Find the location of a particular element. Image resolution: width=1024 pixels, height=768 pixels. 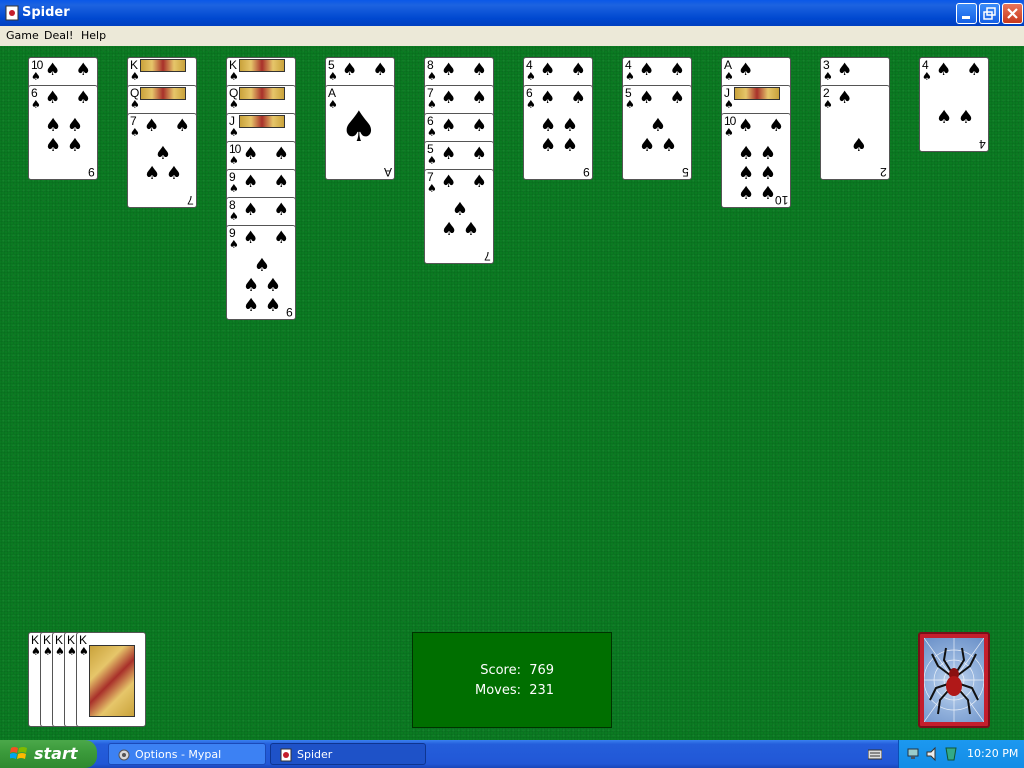

tableau-card: 9 ♠ ♠ ♠ ♠ ♠ ♠ ♠ ♠ 9 is located at coordinates (261, 272).